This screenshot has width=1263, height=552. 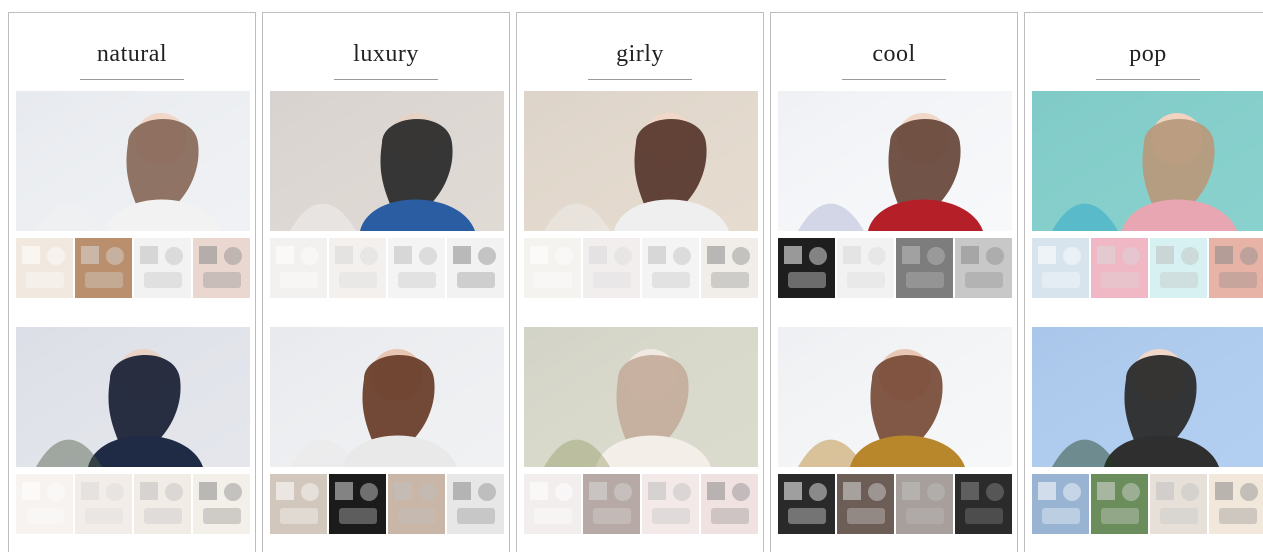 What do you see at coordinates (132, 54) in the screenshot?
I see `column-title: natural` at bounding box center [132, 54].